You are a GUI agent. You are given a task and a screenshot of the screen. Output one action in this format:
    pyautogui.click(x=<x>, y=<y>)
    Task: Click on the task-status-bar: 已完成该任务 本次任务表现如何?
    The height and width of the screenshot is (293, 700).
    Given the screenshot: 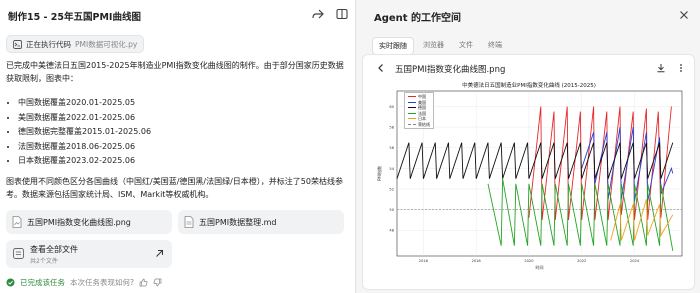 What is the action you would take?
    pyautogui.click(x=84, y=282)
    